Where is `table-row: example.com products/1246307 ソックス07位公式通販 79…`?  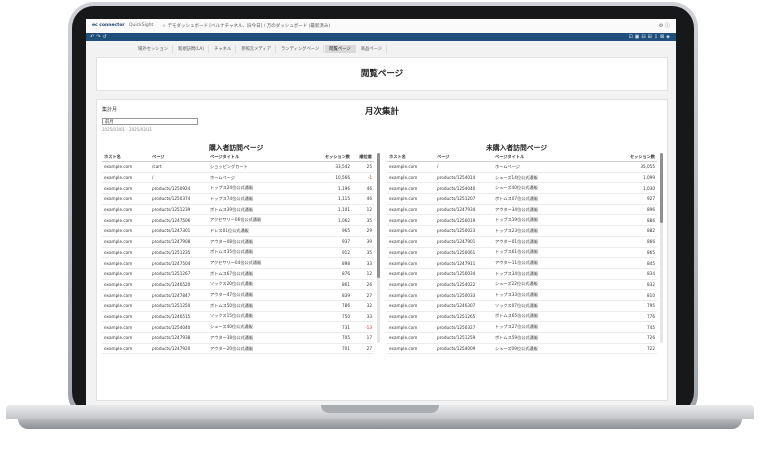
table-row: example.com products/1246307 ソックス07位公式通販 79… is located at coordinates (522, 306).